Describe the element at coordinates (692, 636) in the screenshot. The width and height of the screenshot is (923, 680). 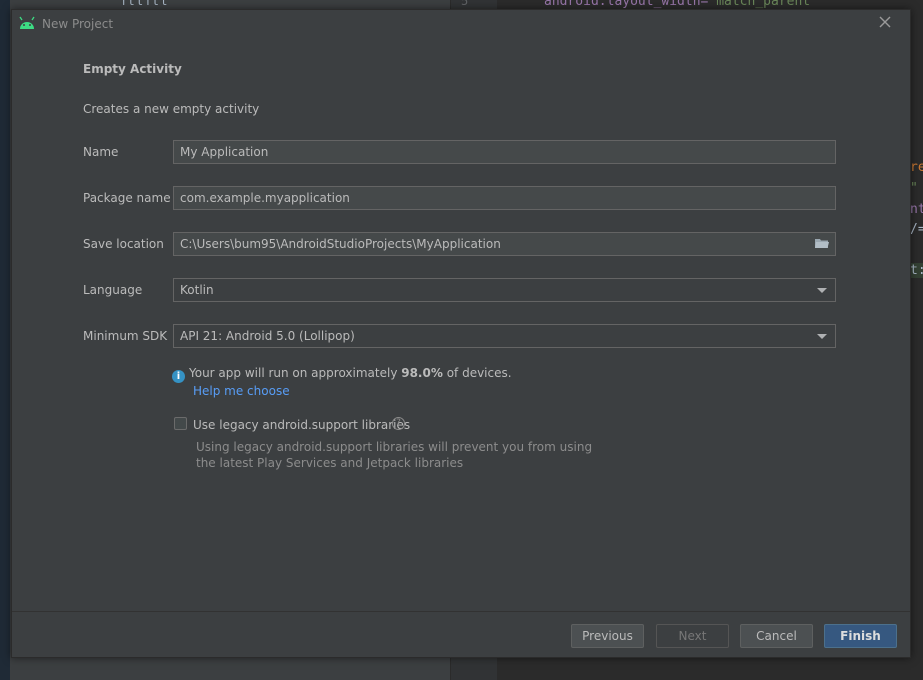
I see `next-button: Next` at that location.